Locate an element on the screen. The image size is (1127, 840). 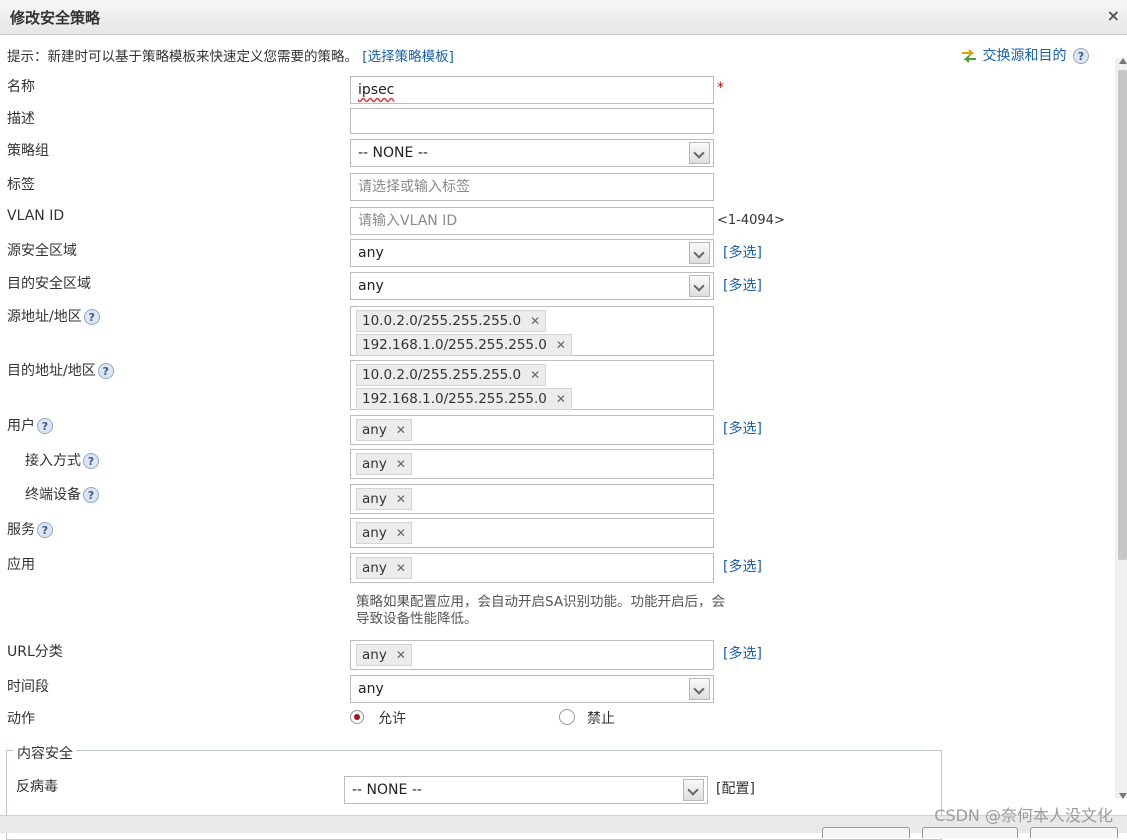
terminal-label: 终端设备? is located at coordinates (62, 494).